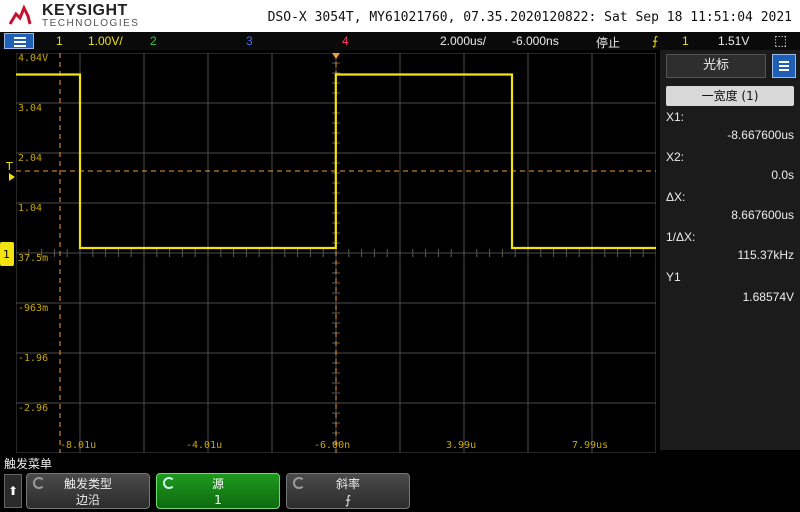 The image size is (800, 512). I want to click on selection-box-icon: ⬚, so click(780, 40).